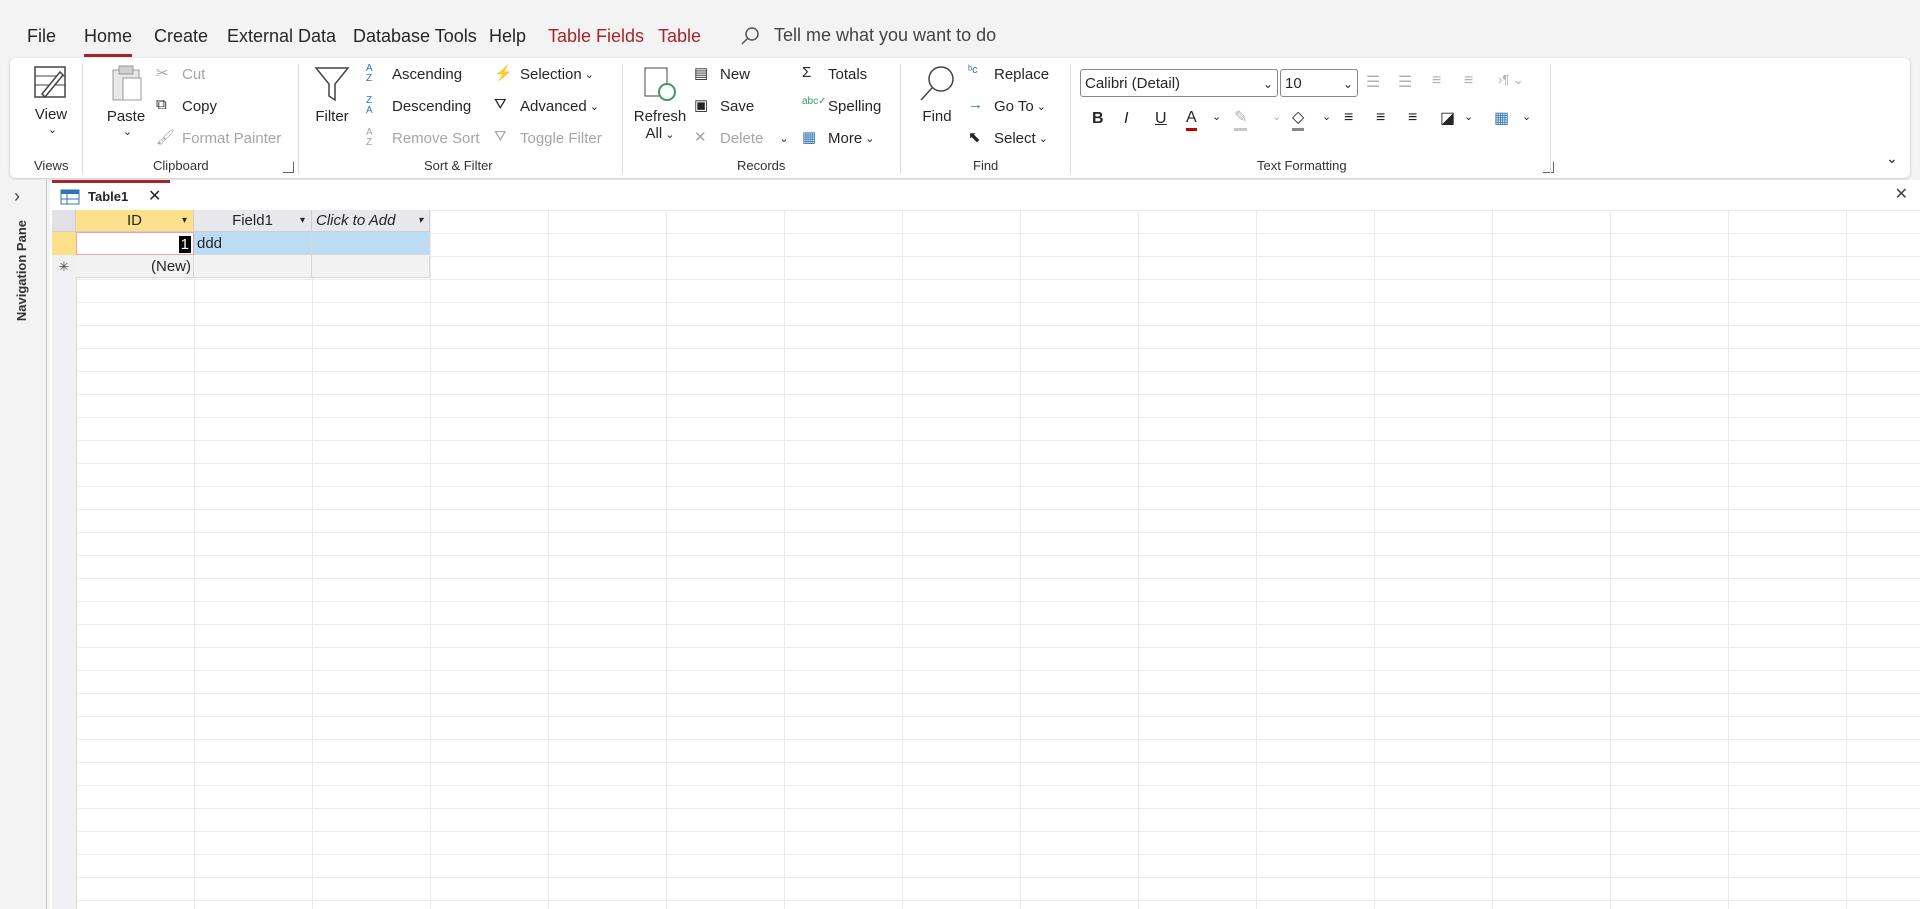  I want to click on descending-button: Z A Descending, so click(418, 106).